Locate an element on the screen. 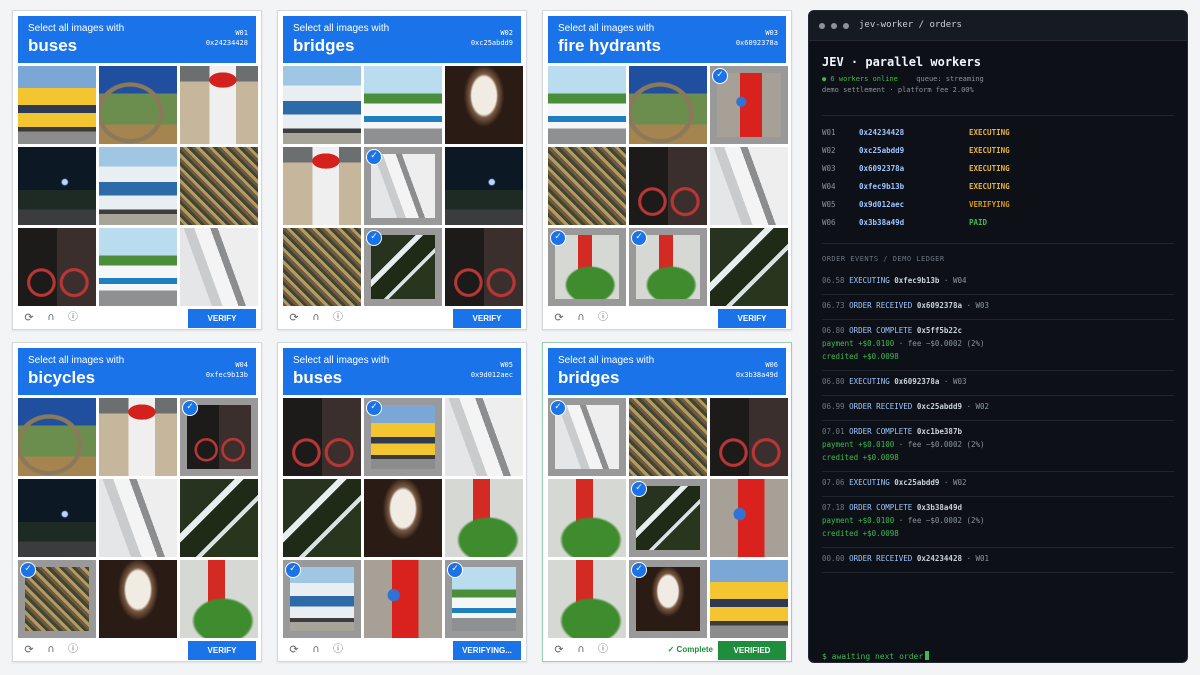 The image size is (1200, 675). event-row: 06.80 EXECUTING 0x6092378a · W03 is located at coordinates (998, 381).